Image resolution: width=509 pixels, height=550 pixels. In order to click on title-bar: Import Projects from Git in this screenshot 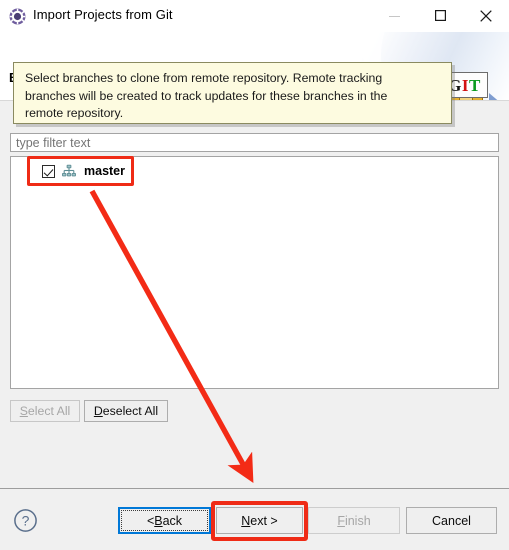, I will do `click(254, 16)`.